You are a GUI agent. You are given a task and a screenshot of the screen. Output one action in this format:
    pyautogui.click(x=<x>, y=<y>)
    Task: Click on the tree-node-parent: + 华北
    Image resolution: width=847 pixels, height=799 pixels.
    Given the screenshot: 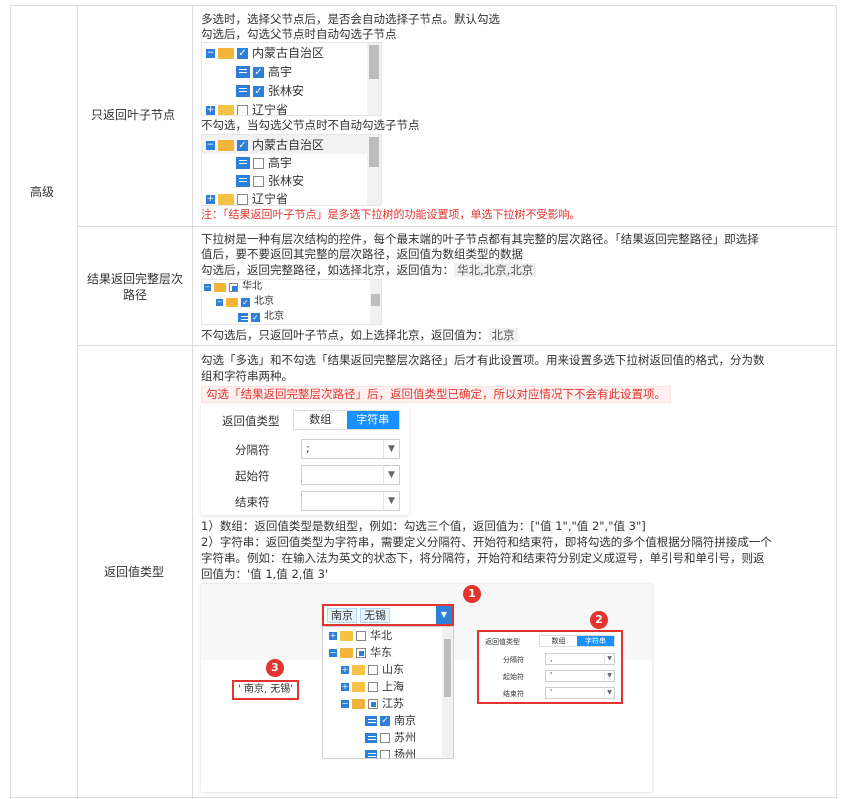 What is the action you would take?
    pyautogui.click(x=360, y=635)
    